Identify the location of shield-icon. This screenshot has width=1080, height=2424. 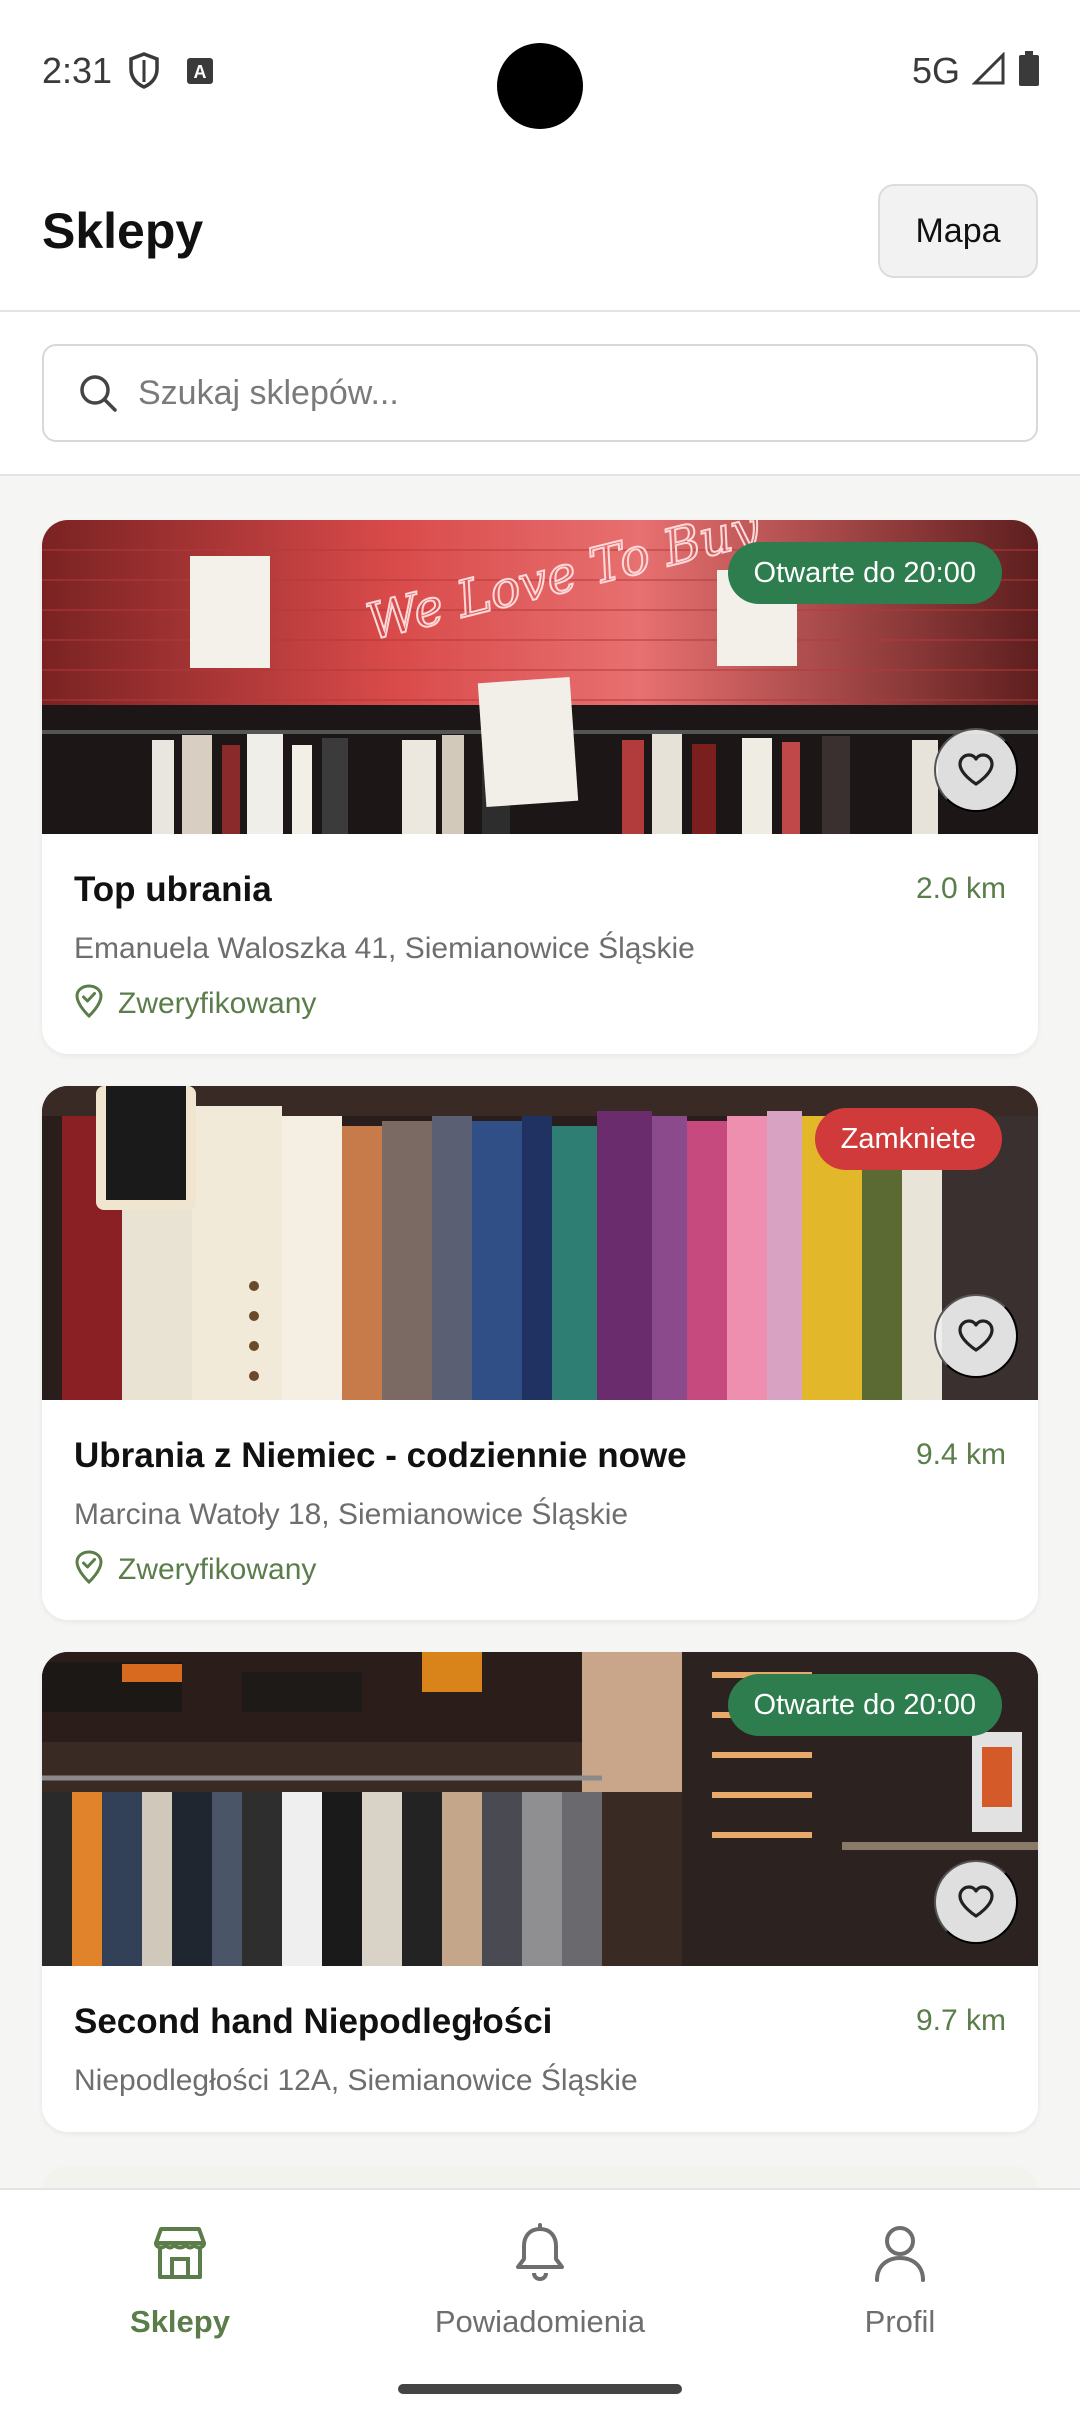
(144, 73).